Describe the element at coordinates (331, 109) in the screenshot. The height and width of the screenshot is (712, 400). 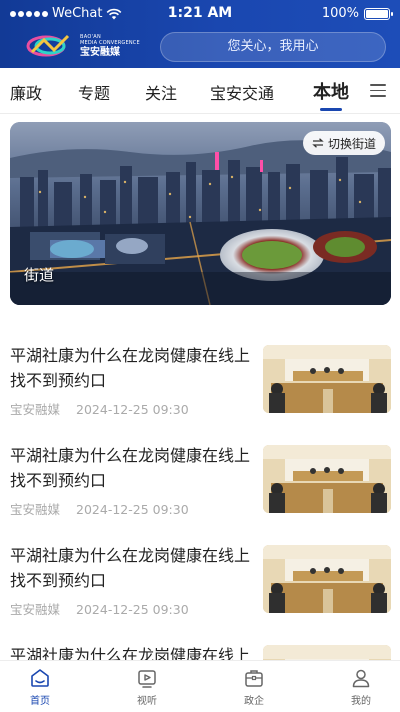
I see `active-tab-indicator` at that location.